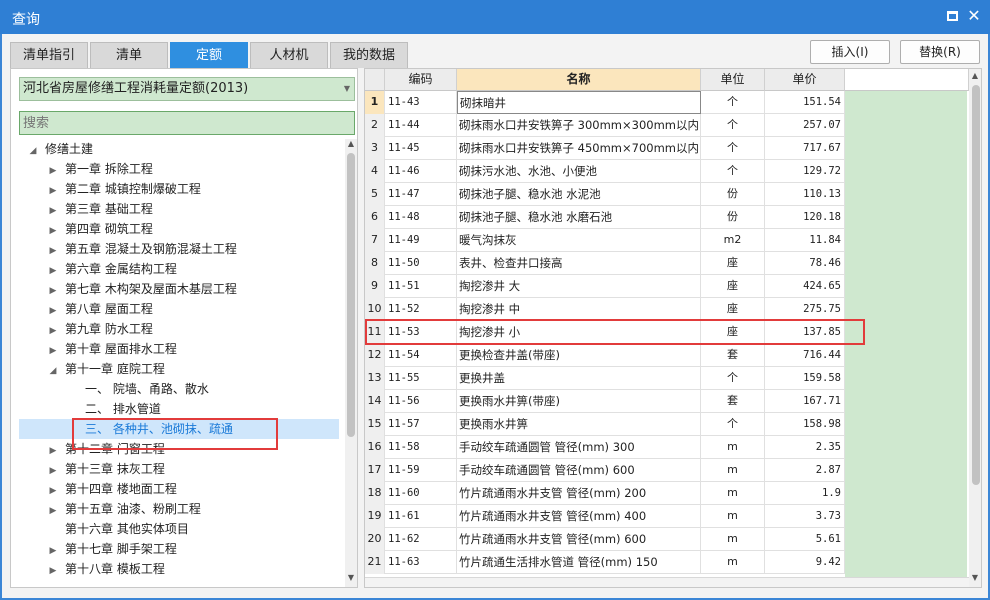 The image size is (990, 600). What do you see at coordinates (605, 401) in the screenshot?
I see `table-row: 14 11-56 更换雨水井箅(带座) 套 167.71` at bounding box center [605, 401].